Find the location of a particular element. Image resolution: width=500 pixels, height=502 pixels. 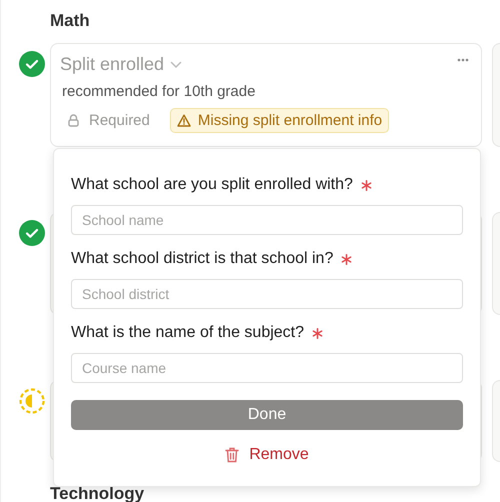

more-icon is located at coordinates (463, 60).